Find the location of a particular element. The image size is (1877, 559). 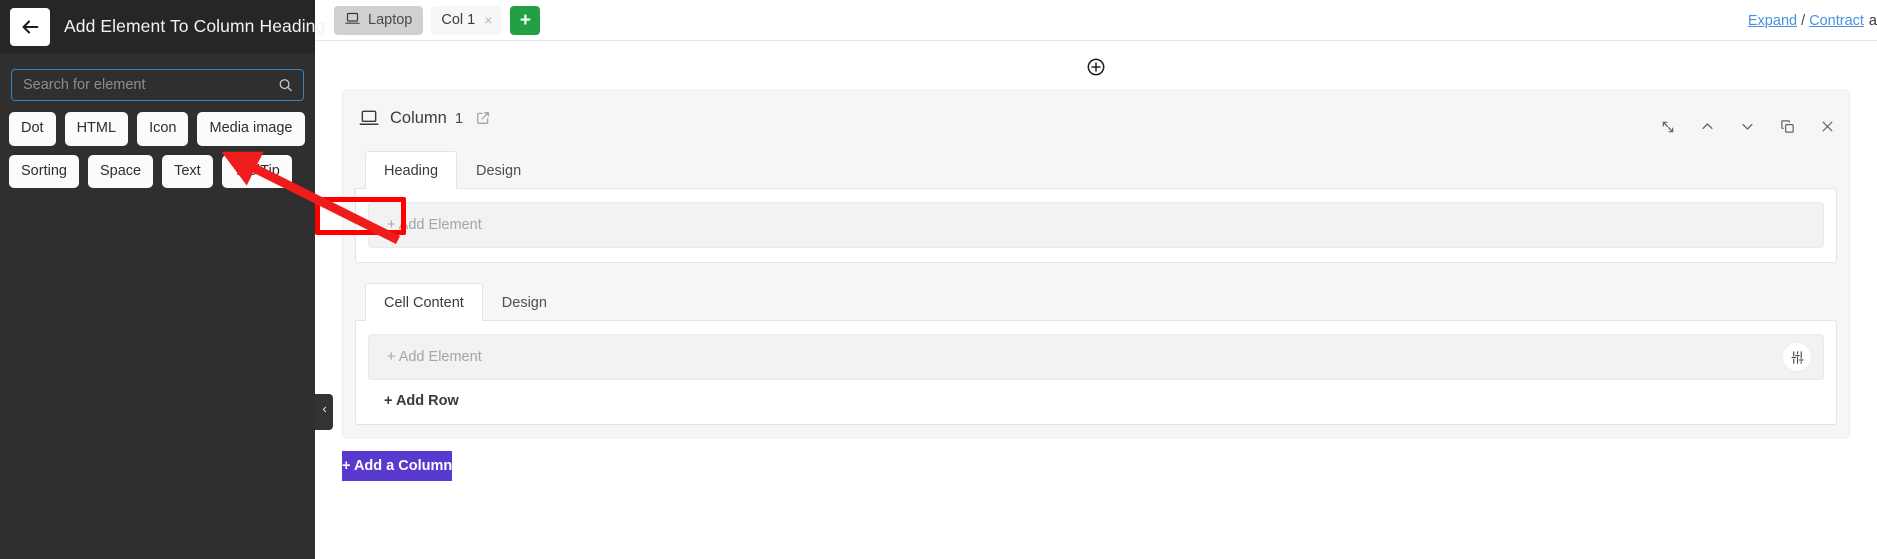

tab-heading: Heading is located at coordinates (411, 170).